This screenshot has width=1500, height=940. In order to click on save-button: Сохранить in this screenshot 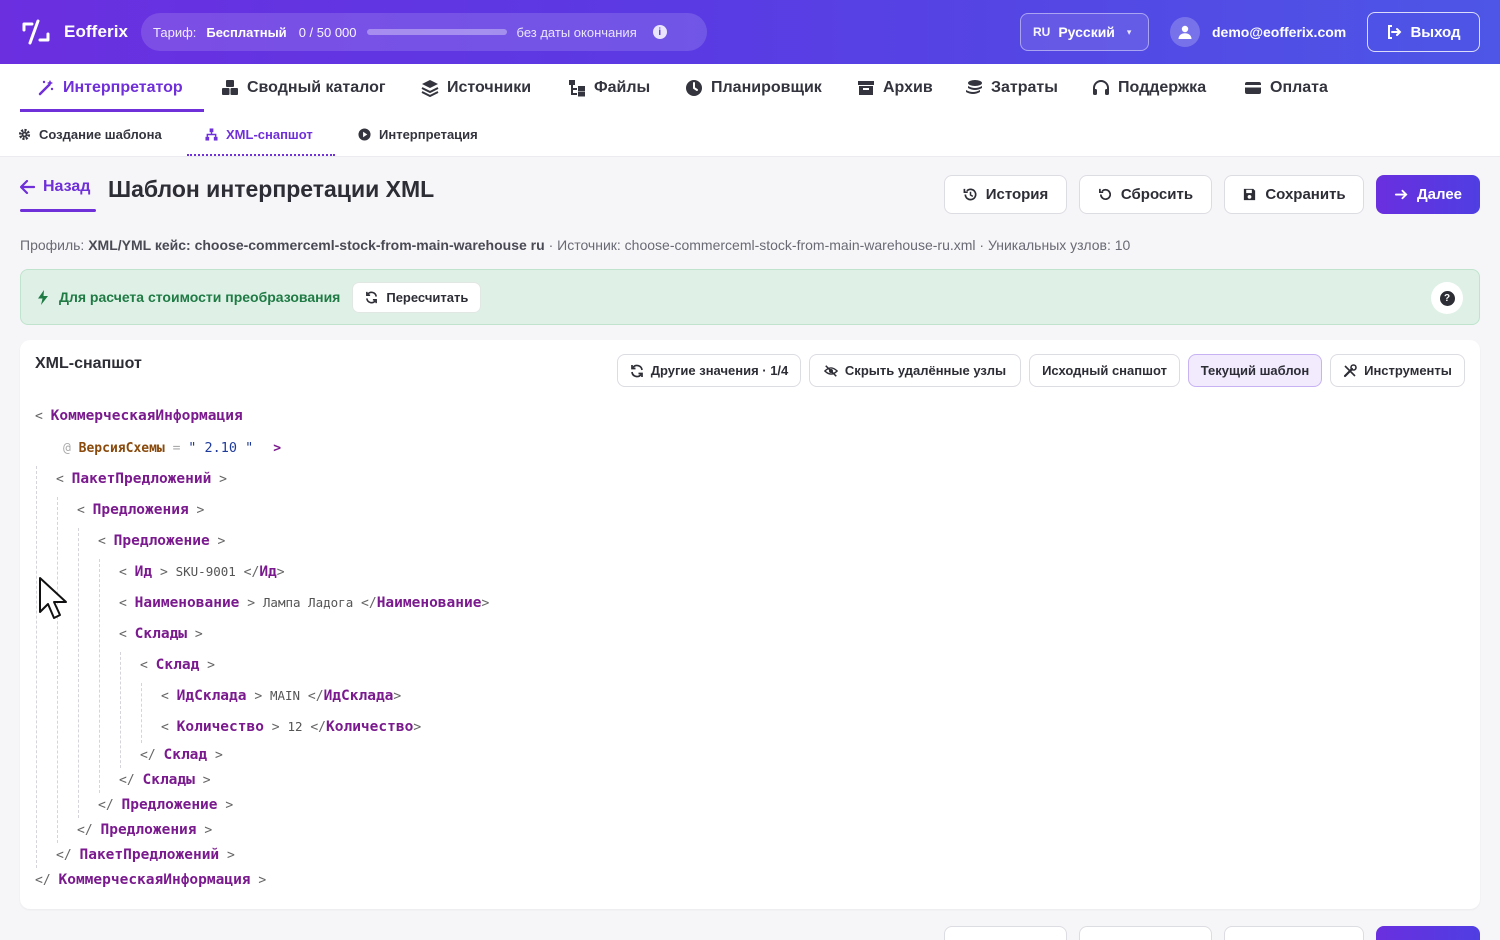, I will do `click(1294, 194)`.